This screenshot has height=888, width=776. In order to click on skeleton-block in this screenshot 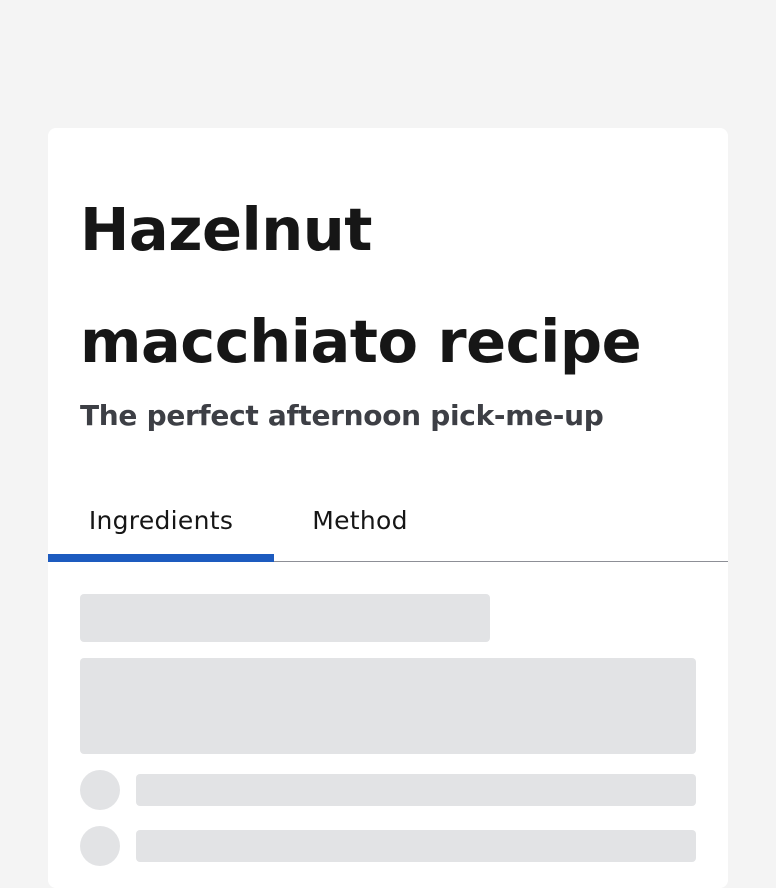, I will do `click(388, 706)`.